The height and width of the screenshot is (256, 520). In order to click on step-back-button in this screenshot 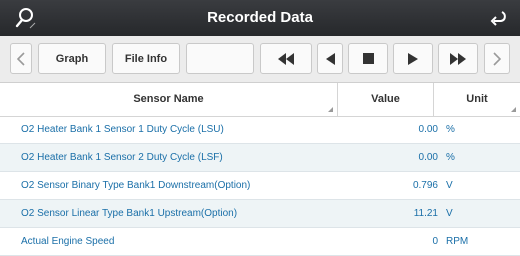, I will do `click(330, 58)`.